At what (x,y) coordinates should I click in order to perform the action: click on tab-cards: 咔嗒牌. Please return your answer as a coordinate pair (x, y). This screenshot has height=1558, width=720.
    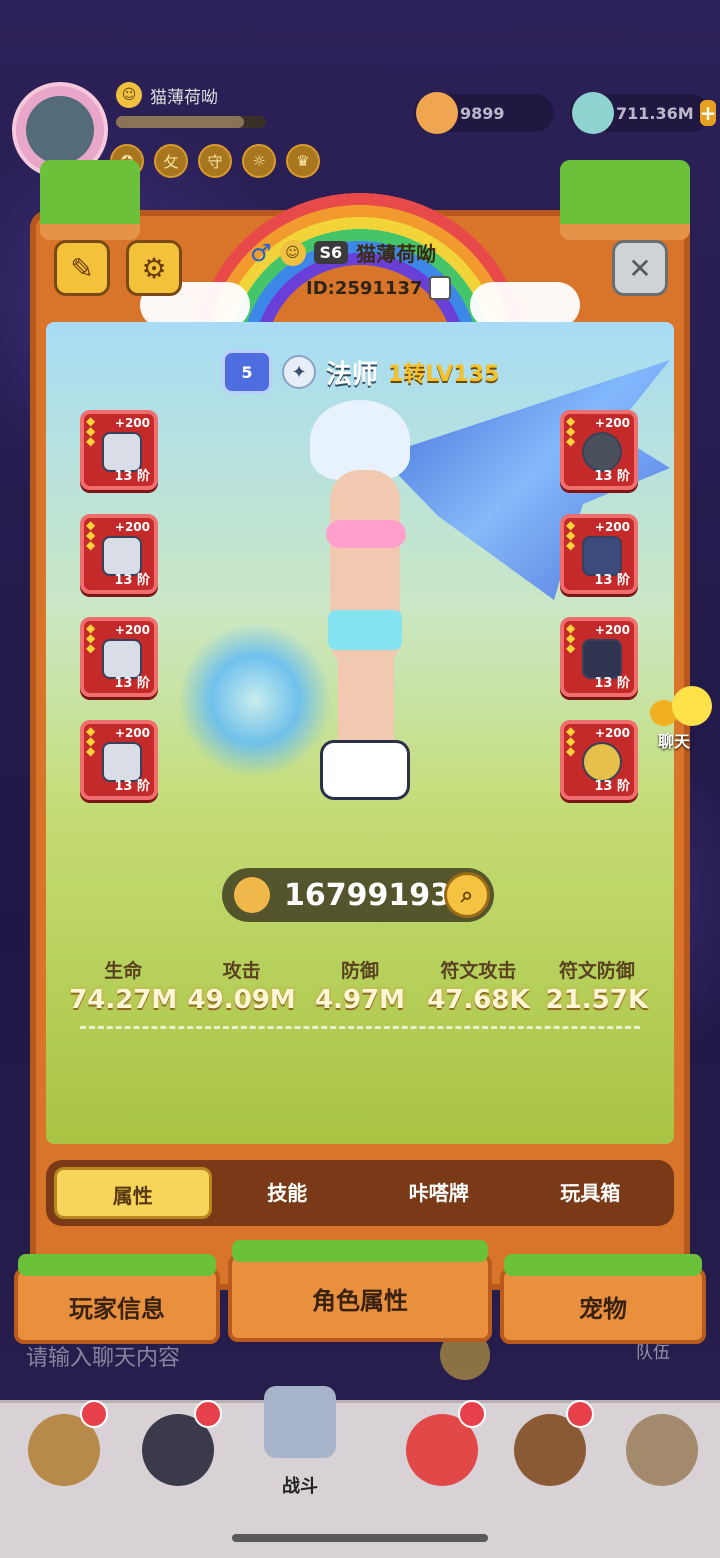
    Looking at the image, I should click on (439, 1193).